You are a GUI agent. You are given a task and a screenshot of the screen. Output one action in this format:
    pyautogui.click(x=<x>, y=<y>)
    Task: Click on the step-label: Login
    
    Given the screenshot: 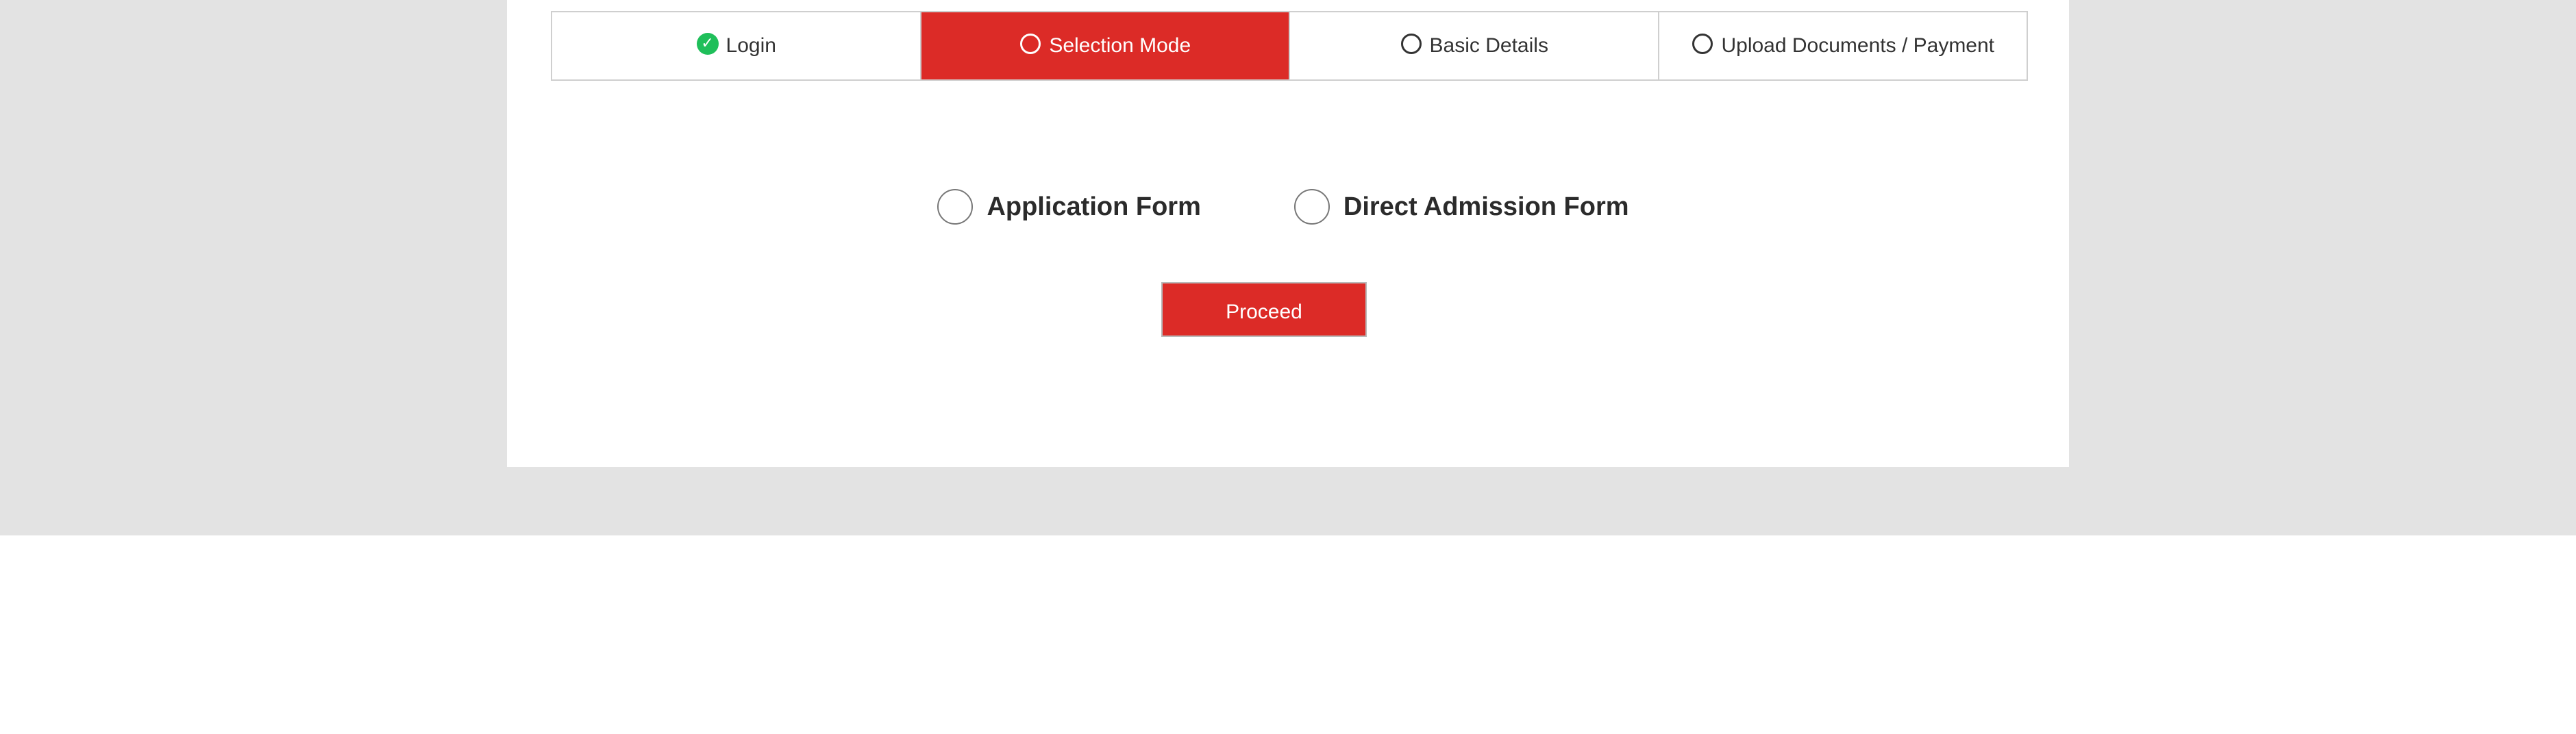 What is the action you would take?
    pyautogui.click(x=751, y=45)
    